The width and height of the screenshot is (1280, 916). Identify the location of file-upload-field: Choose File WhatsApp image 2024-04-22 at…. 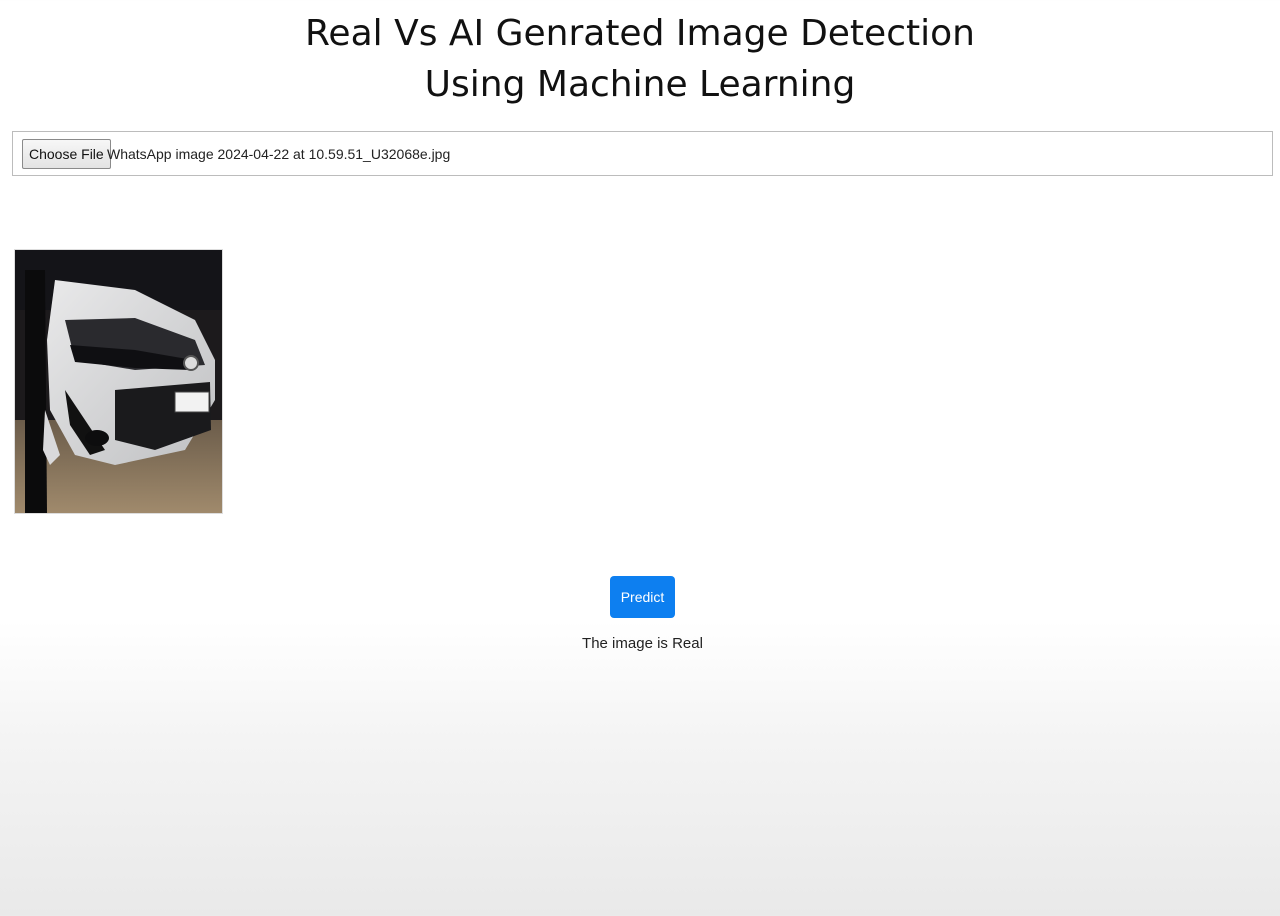
(642, 153).